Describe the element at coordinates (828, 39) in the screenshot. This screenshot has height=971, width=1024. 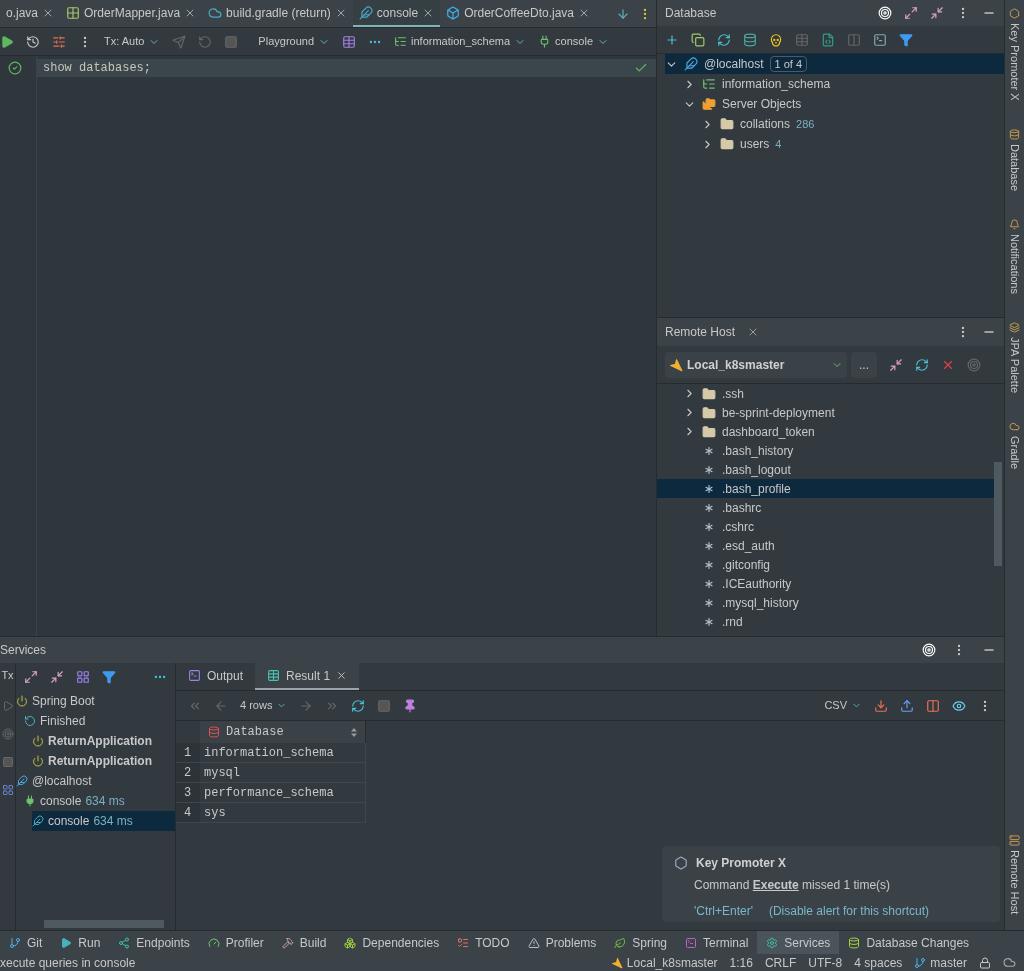
I see `file-code-icon` at that location.